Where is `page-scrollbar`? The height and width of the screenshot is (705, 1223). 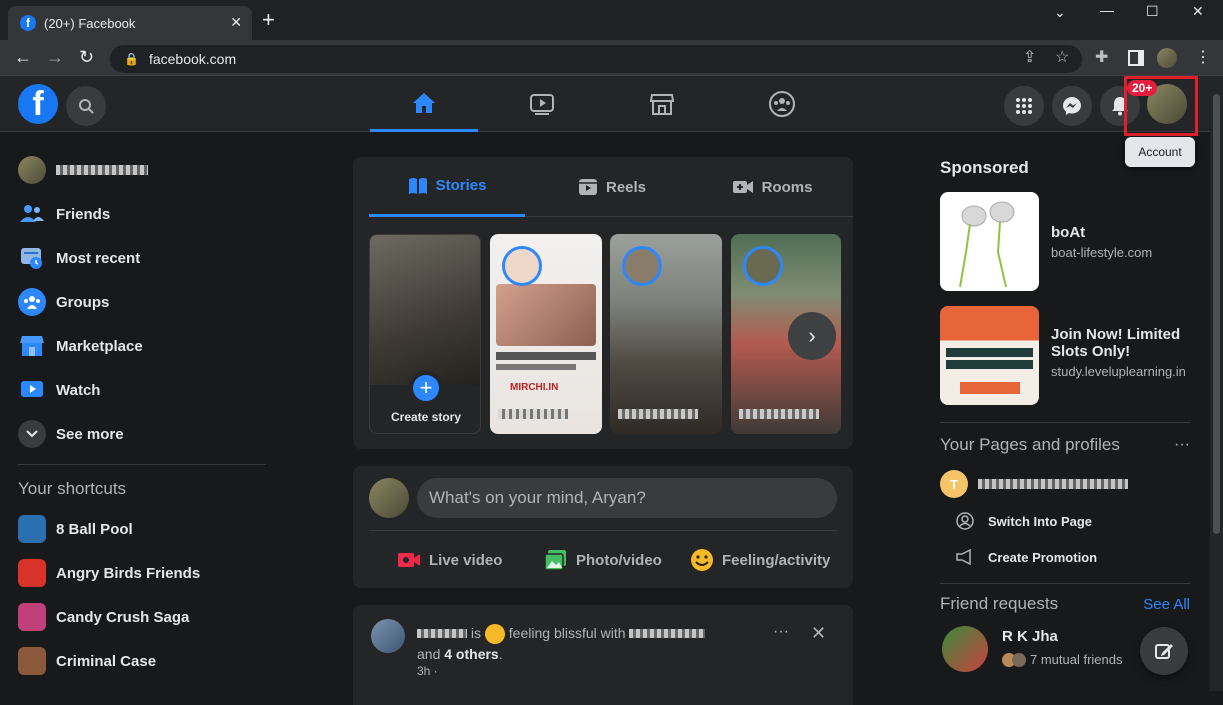 page-scrollbar is located at coordinates (1216, 383).